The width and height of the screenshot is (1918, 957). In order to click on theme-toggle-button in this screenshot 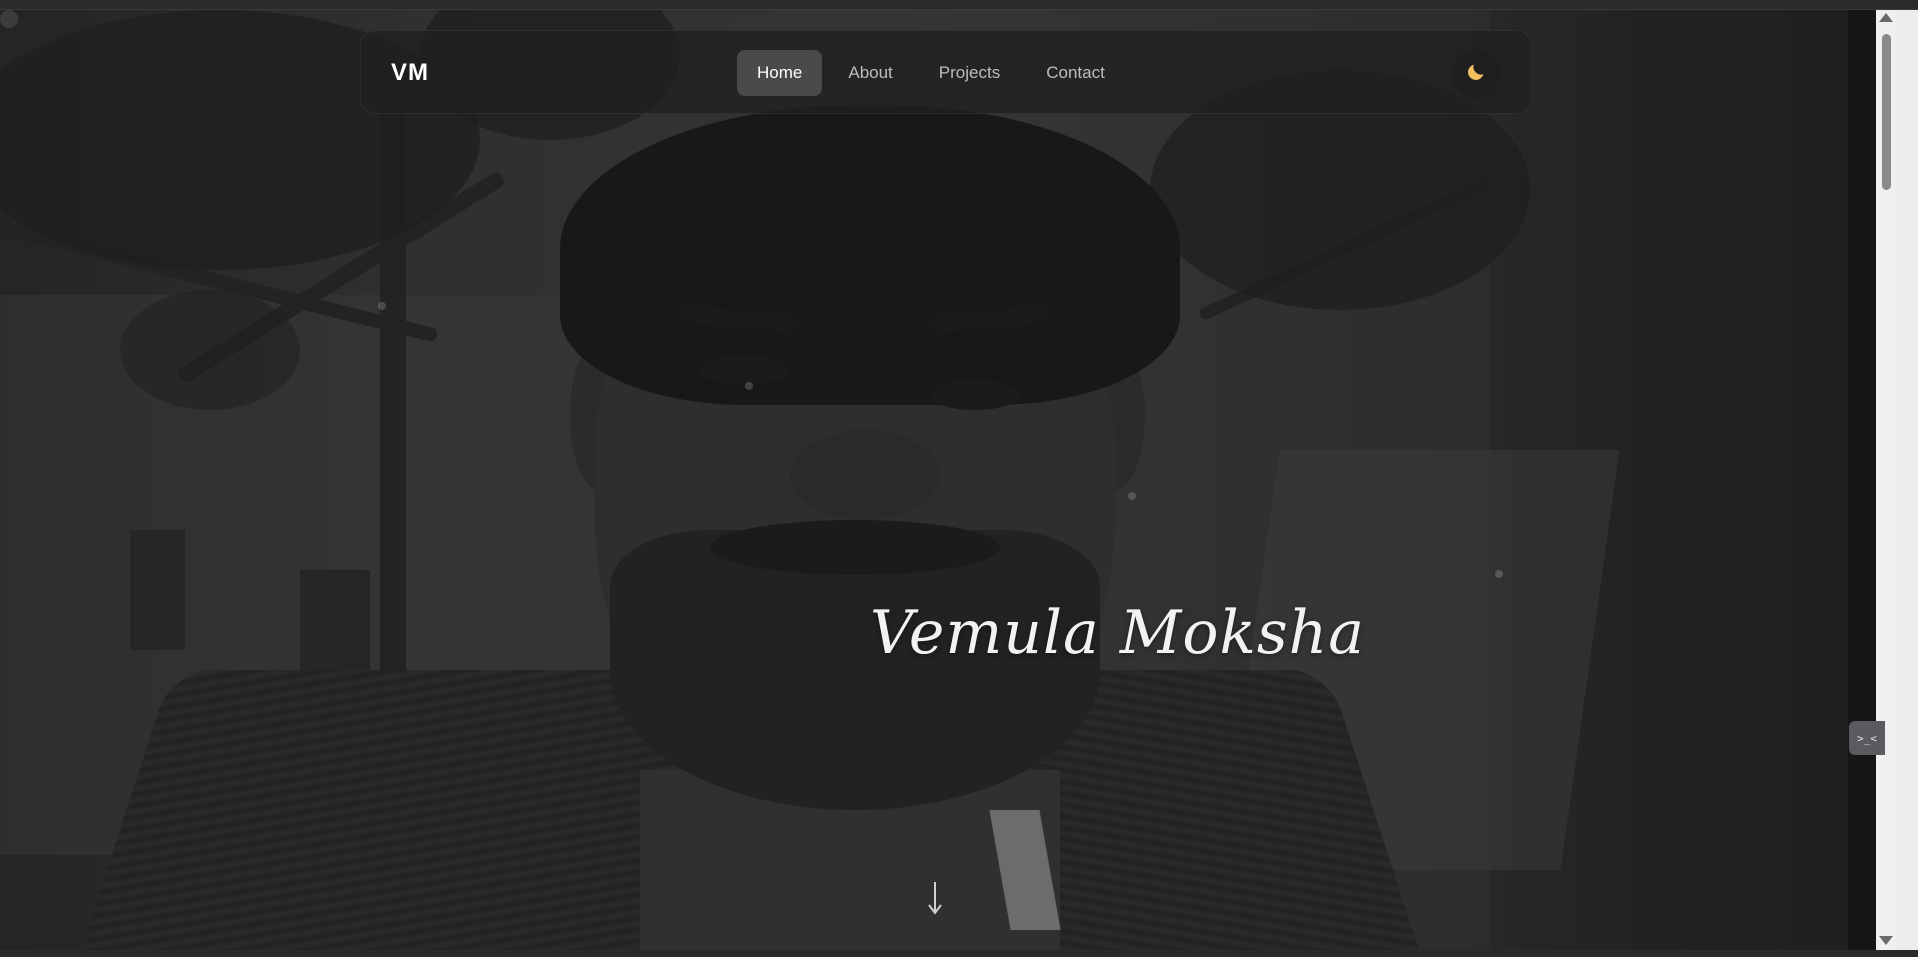, I will do `click(1476, 74)`.